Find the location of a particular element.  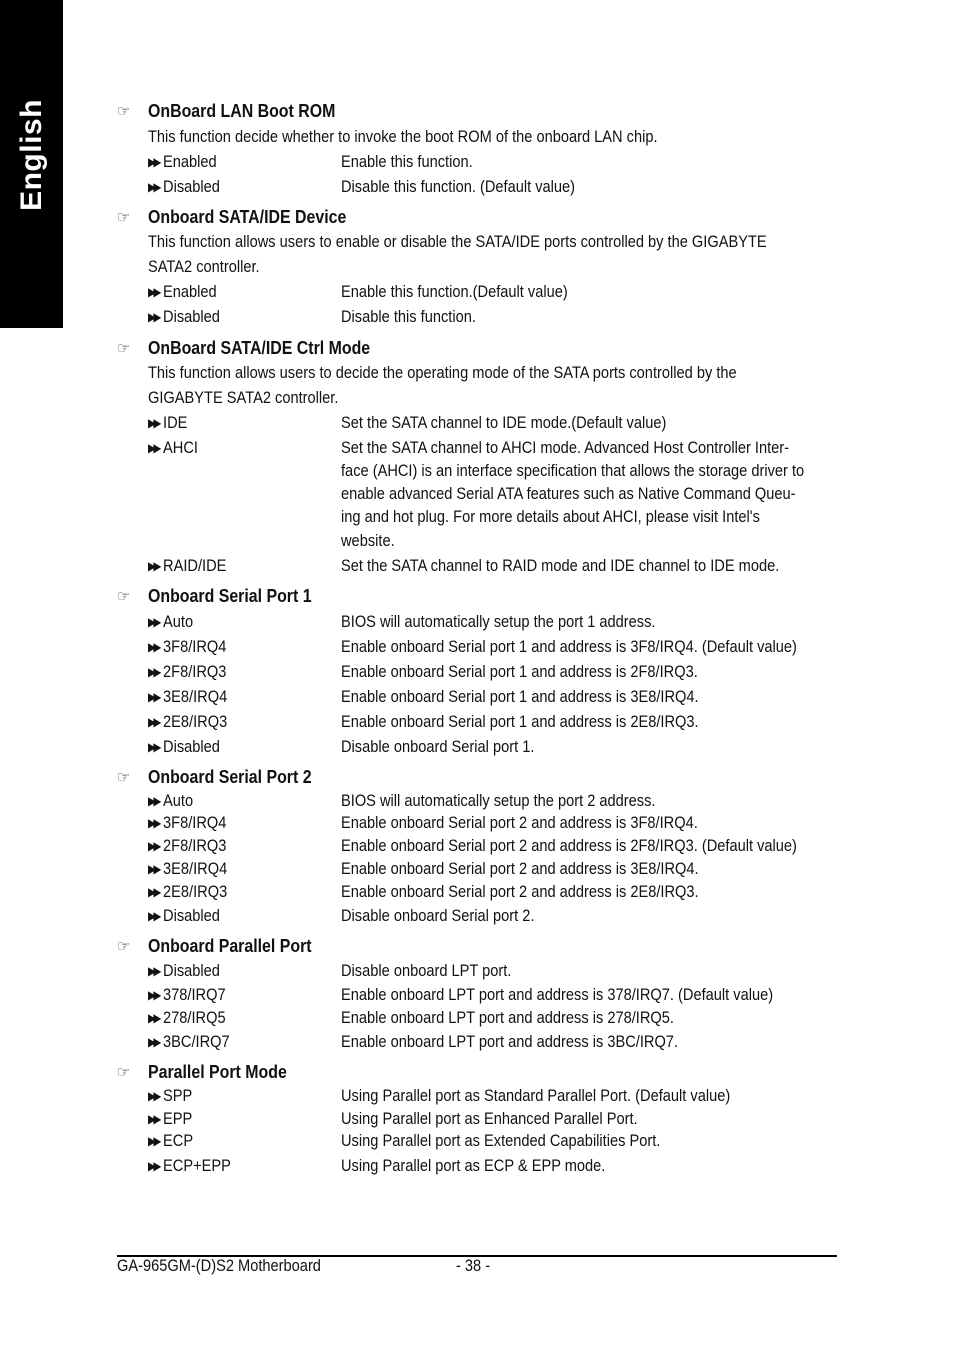

option-description: Using Parallel port as ECP & EPP mode. is located at coordinates (473, 1165).